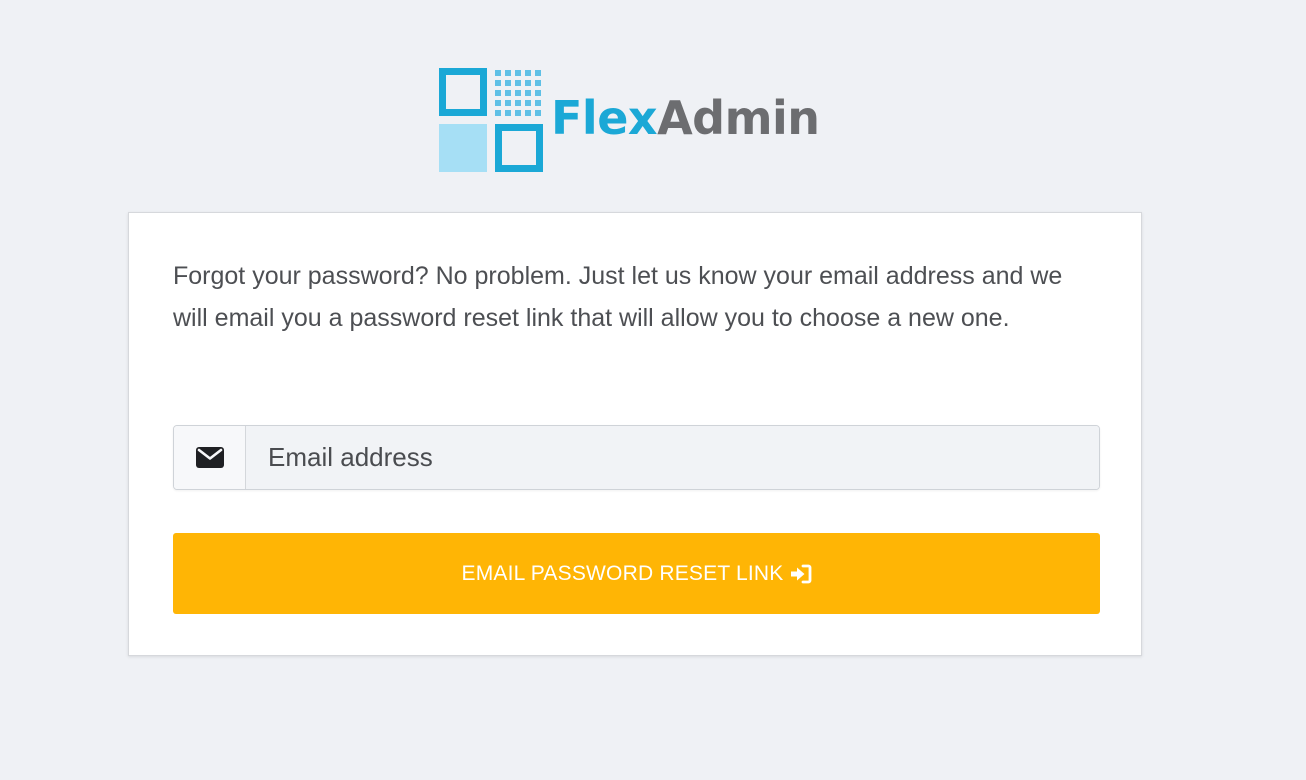  I want to click on envelope-icon, so click(209, 457).